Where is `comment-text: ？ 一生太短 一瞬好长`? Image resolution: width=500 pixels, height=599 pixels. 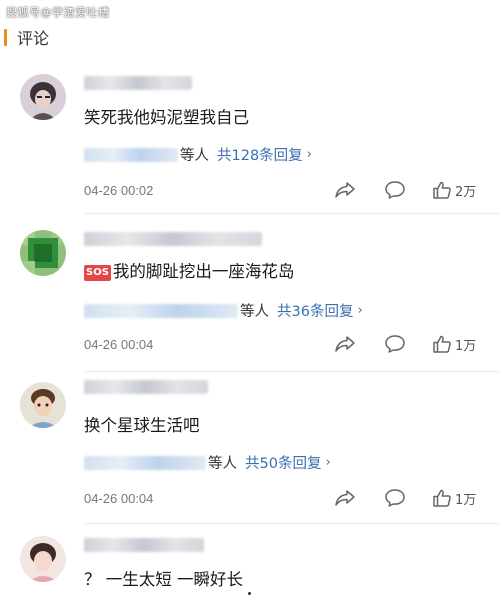 comment-text: ？ 一生太短 一瞬好长 is located at coordinates (163, 579).